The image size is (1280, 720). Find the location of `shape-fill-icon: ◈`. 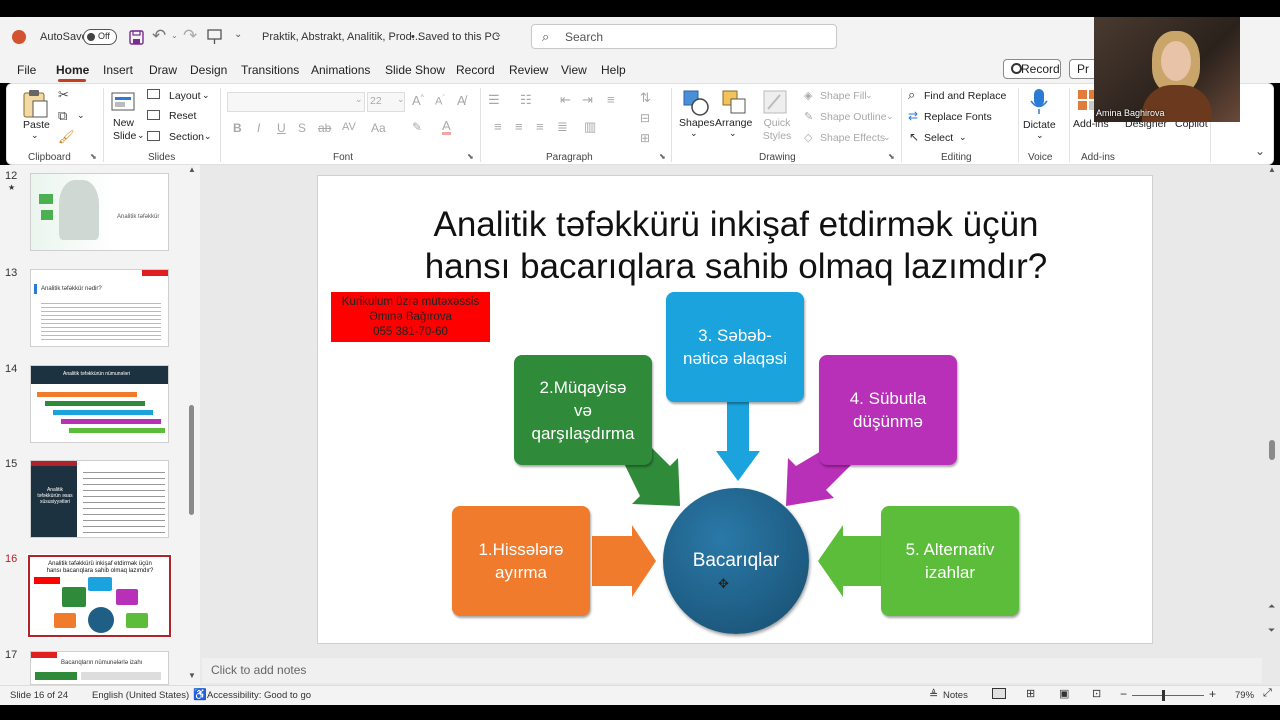

shape-fill-icon: ◈ is located at coordinates (808, 95).